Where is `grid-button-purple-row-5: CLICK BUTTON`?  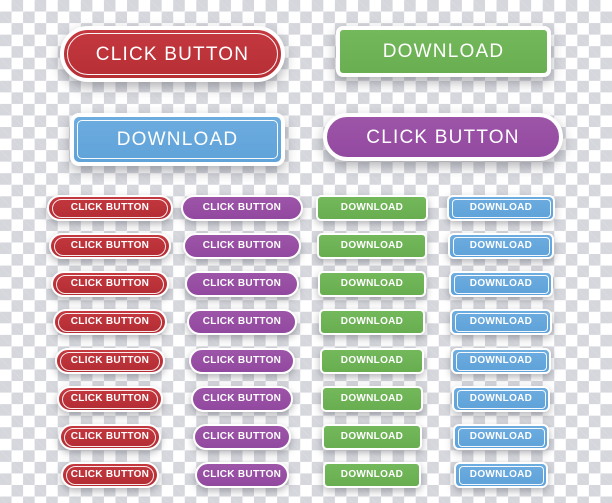 grid-button-purple-row-5: CLICK BUTTON is located at coordinates (242, 361).